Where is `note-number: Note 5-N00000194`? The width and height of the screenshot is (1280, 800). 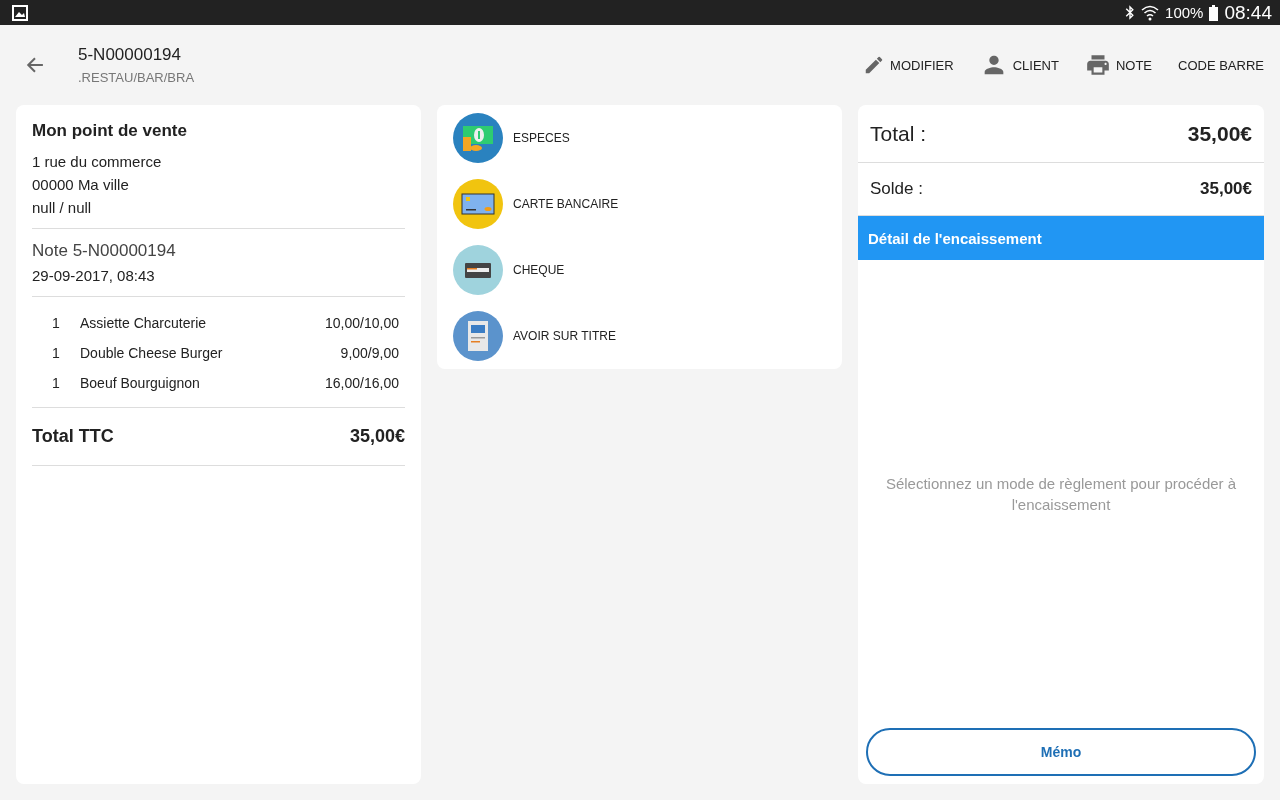 note-number: Note 5-N00000194 is located at coordinates (104, 251).